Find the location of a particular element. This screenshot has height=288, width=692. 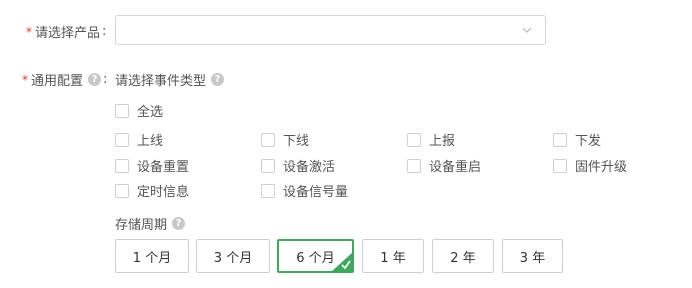

event-checkbox: 下线 is located at coordinates (285, 139).